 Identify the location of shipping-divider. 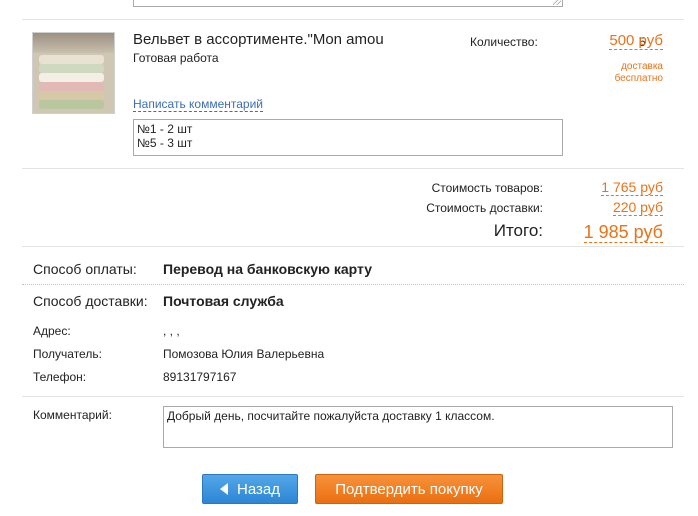
(353, 396).